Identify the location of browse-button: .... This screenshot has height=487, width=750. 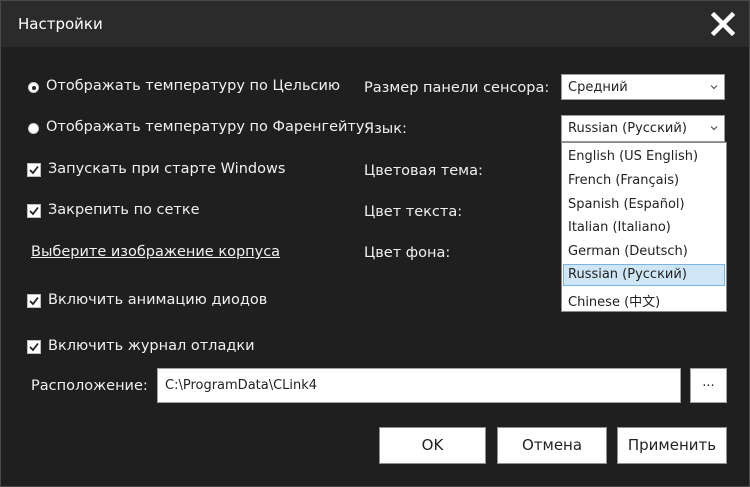
(708, 385).